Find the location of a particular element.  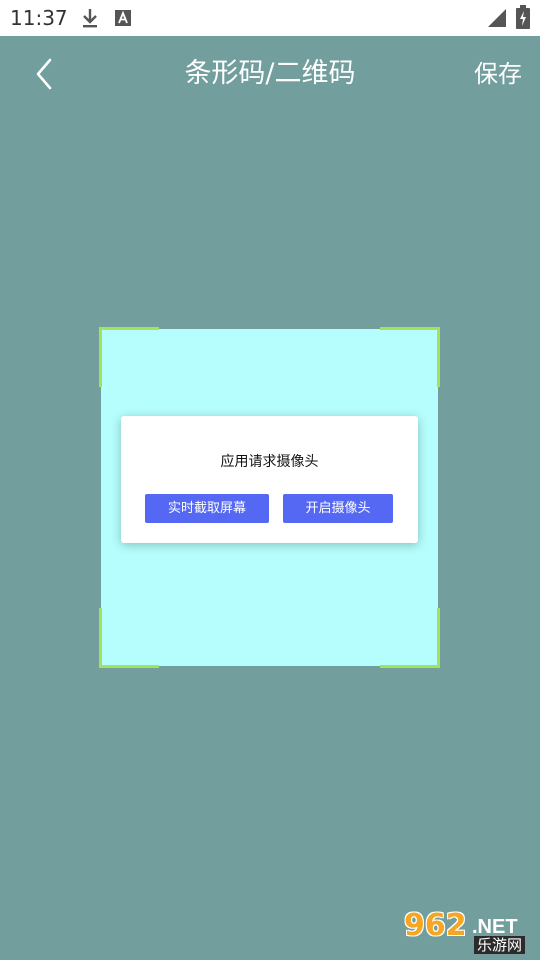

camera-permission-dialog: 应用请求摄像头 实时截取屏幕 开启摄像头 is located at coordinates (269, 479).